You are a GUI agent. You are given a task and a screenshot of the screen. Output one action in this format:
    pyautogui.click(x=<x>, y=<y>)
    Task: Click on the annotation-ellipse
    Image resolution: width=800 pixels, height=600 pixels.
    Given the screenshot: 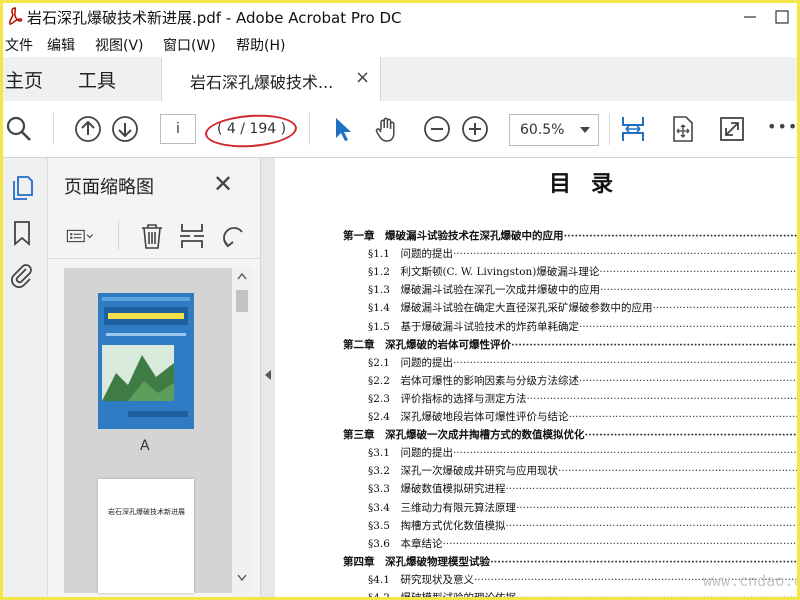 What is the action you would take?
    pyautogui.click(x=251, y=131)
    